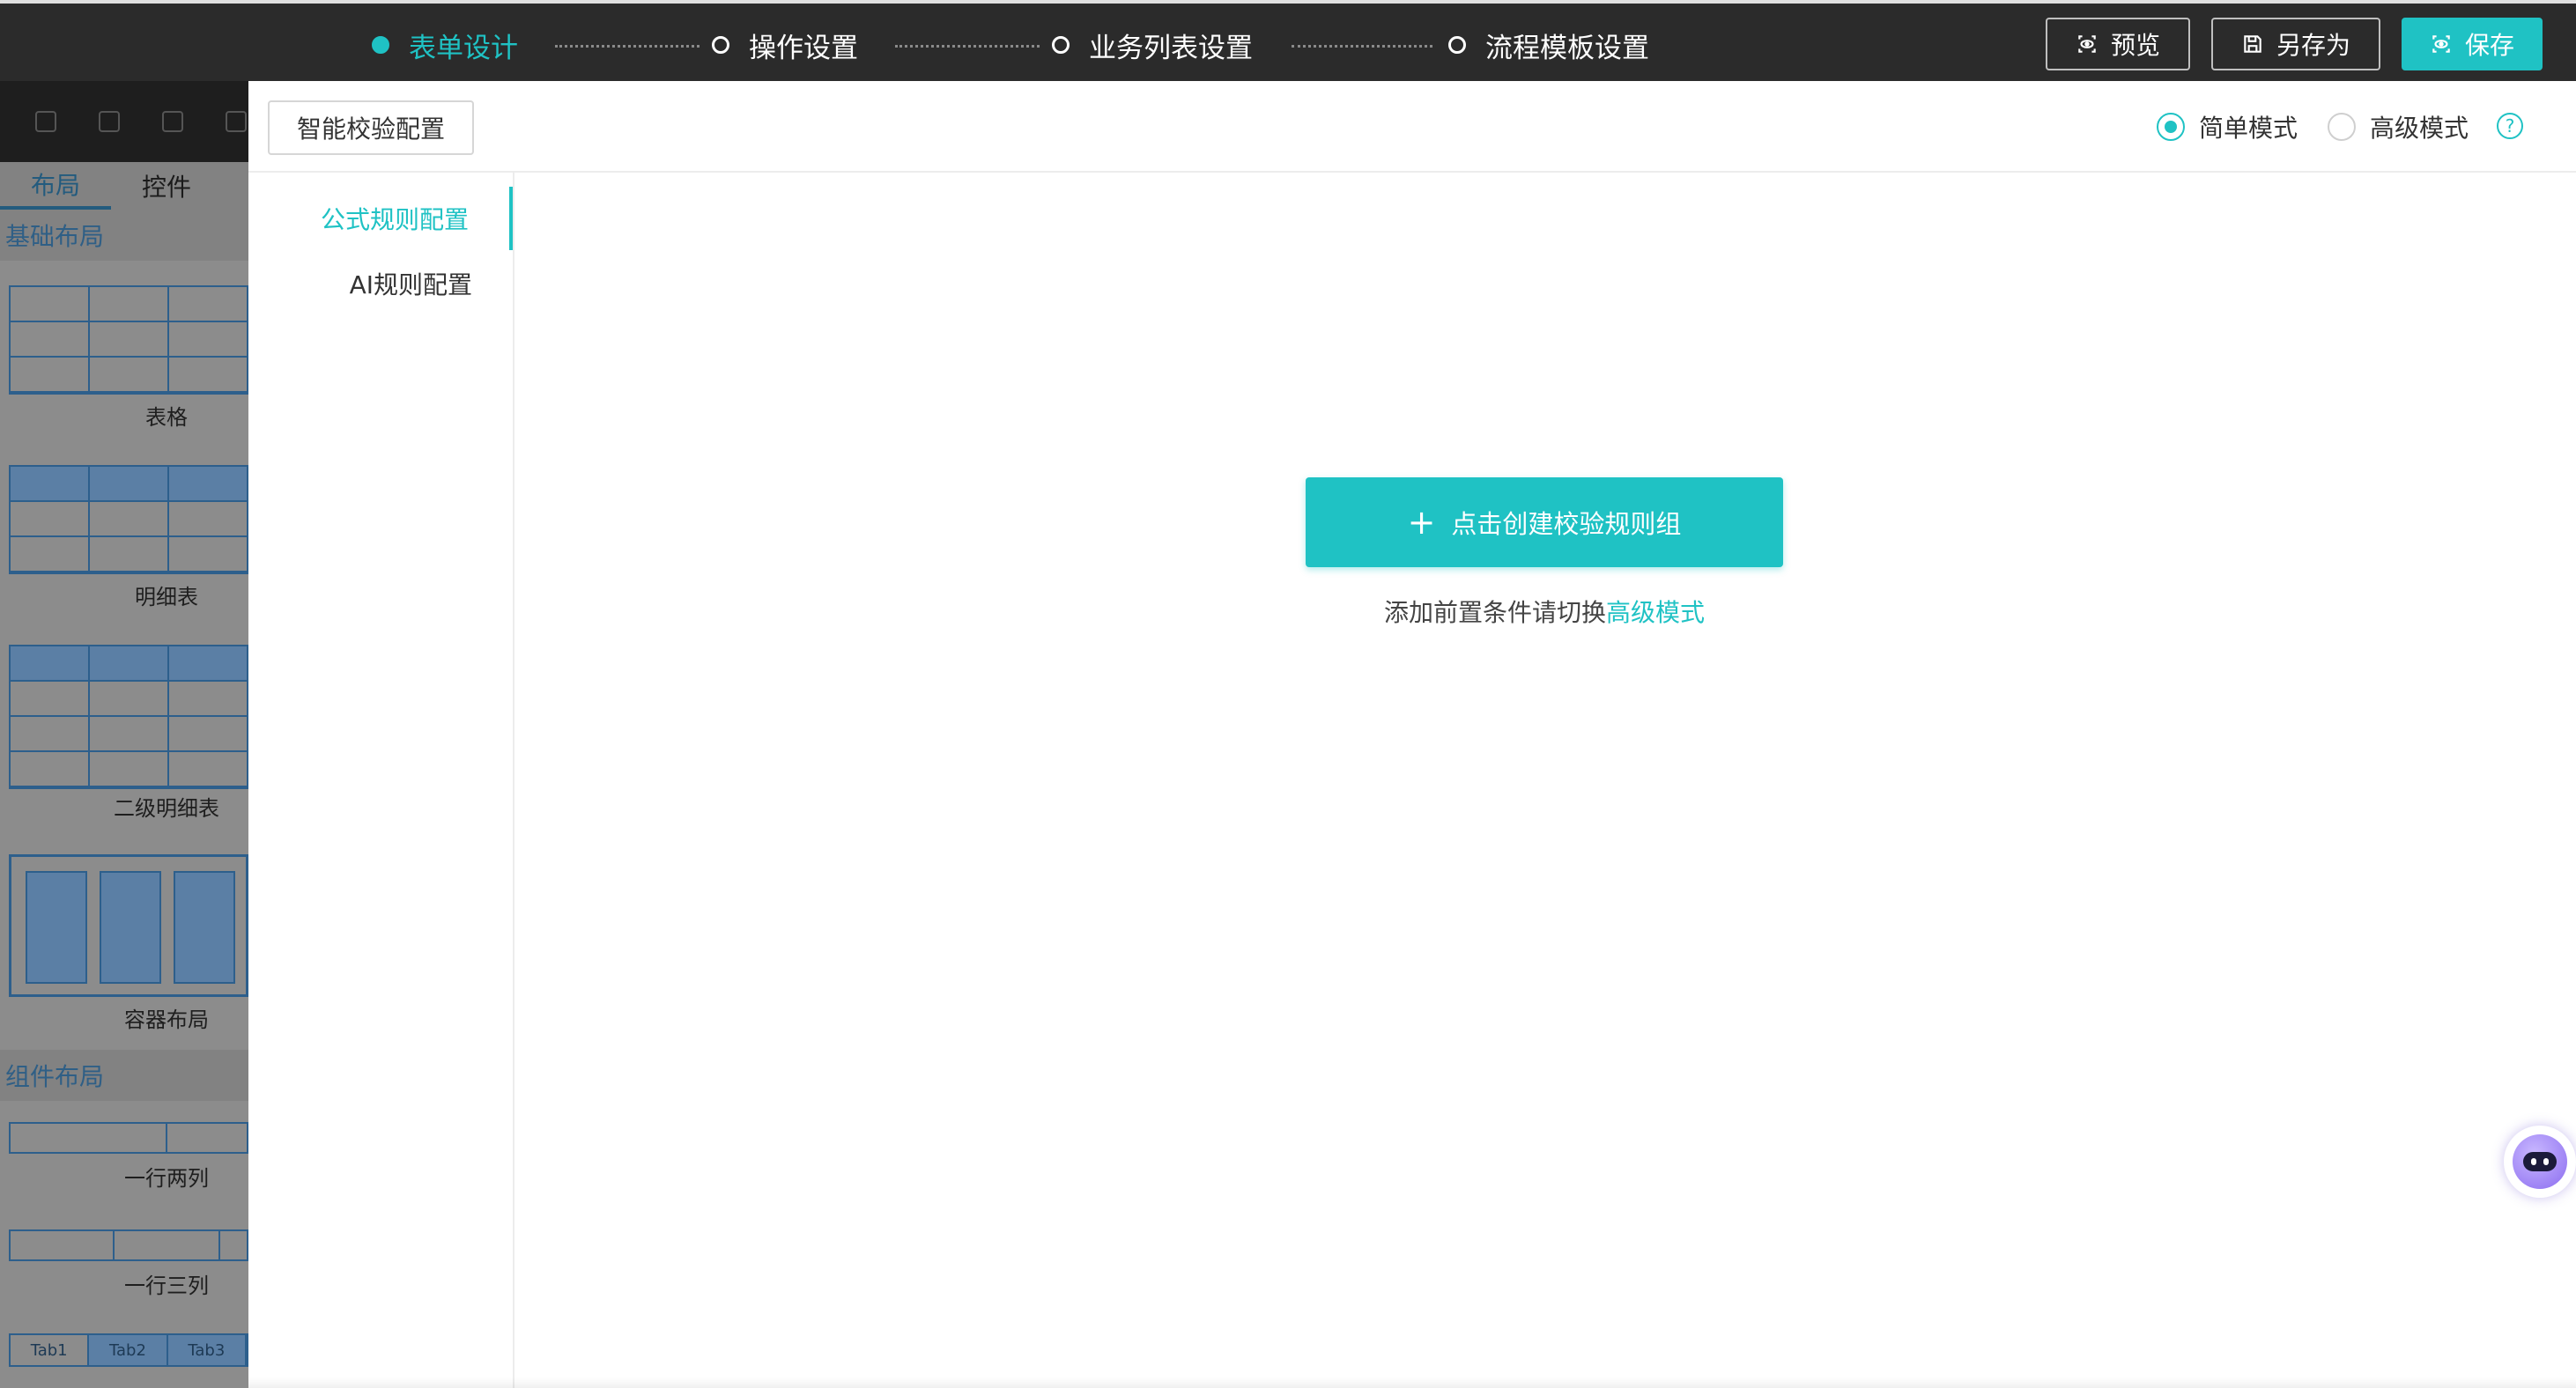  Describe the element at coordinates (1656, 612) in the screenshot. I see `advanced-mode-link: 高级模式` at that location.